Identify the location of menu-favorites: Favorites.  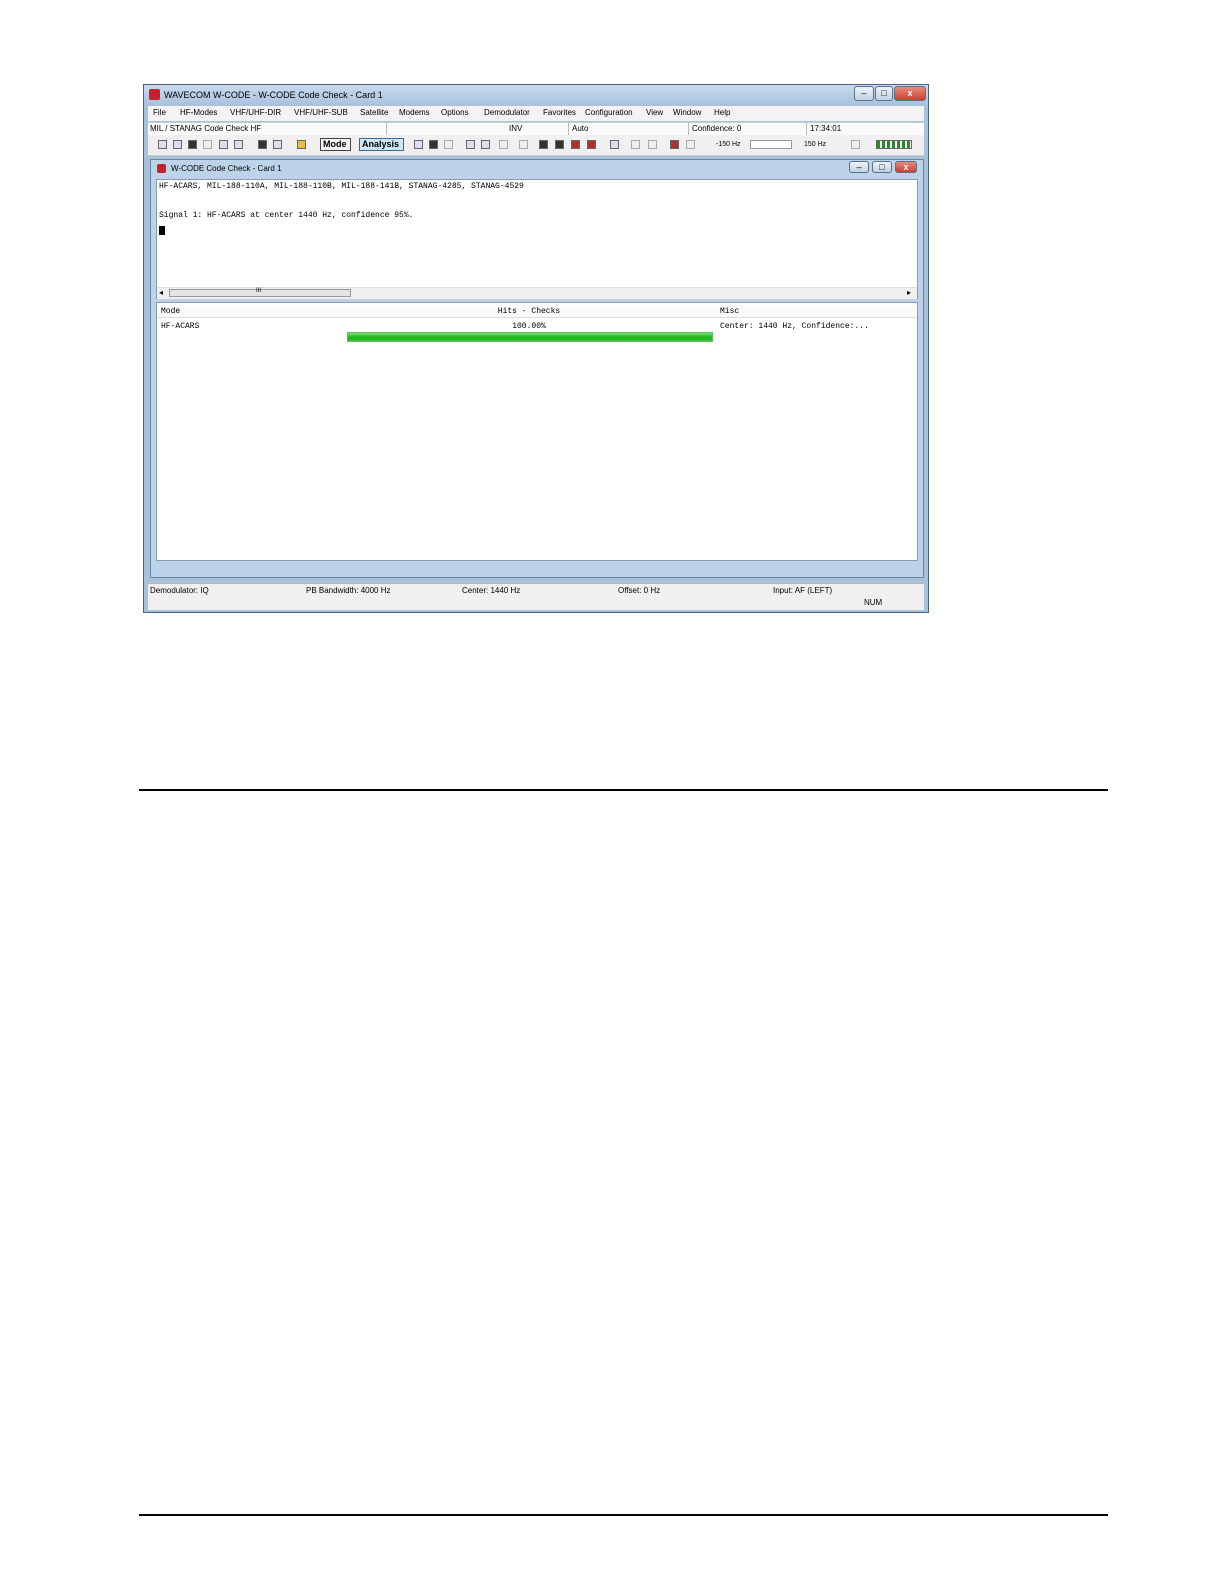
(559, 112).